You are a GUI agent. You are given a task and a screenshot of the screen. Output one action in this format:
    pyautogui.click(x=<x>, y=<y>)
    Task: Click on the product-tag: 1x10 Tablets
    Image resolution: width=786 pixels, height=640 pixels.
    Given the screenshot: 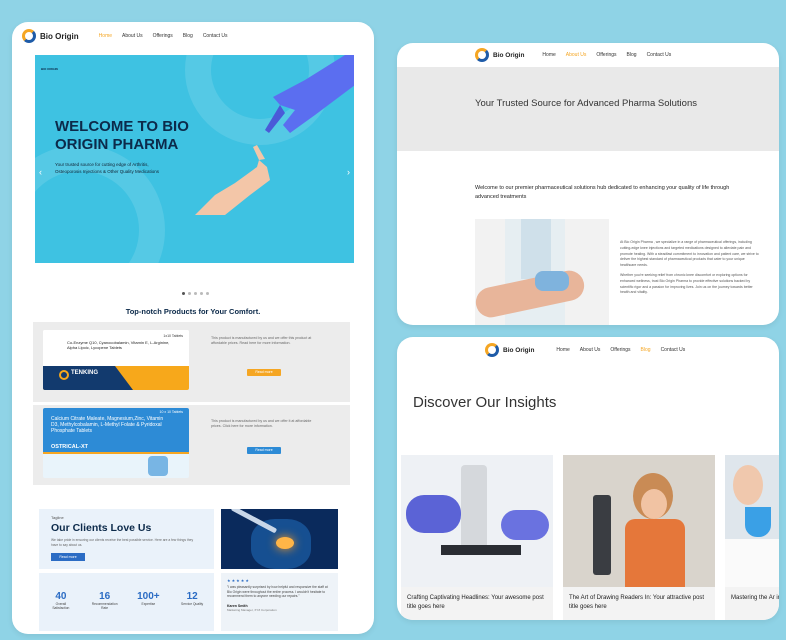 What is the action you would take?
    pyautogui.click(x=173, y=336)
    